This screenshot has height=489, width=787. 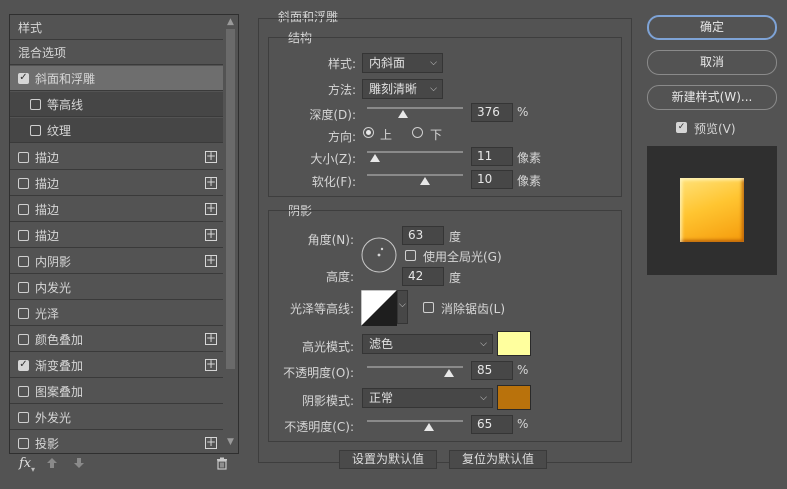 I want to click on ok-button: 确定, so click(x=712, y=27).